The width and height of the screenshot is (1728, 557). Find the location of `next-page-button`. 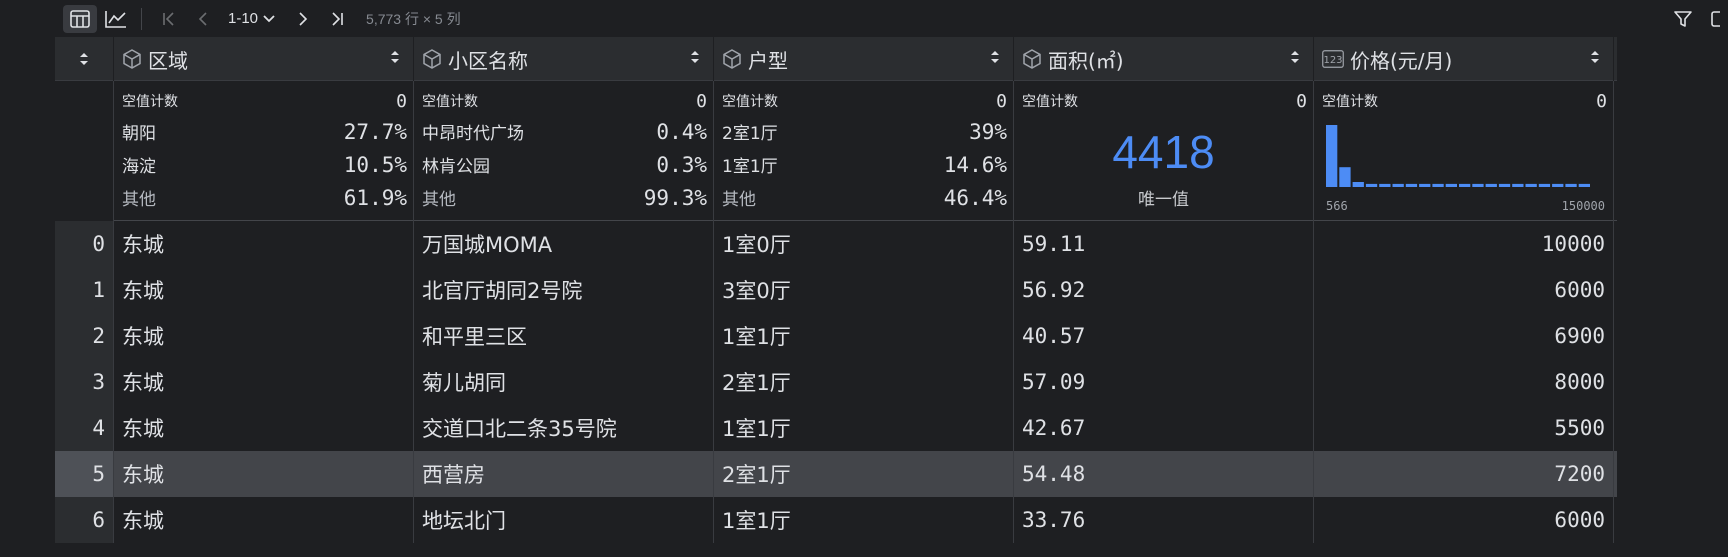

next-page-button is located at coordinates (303, 19).